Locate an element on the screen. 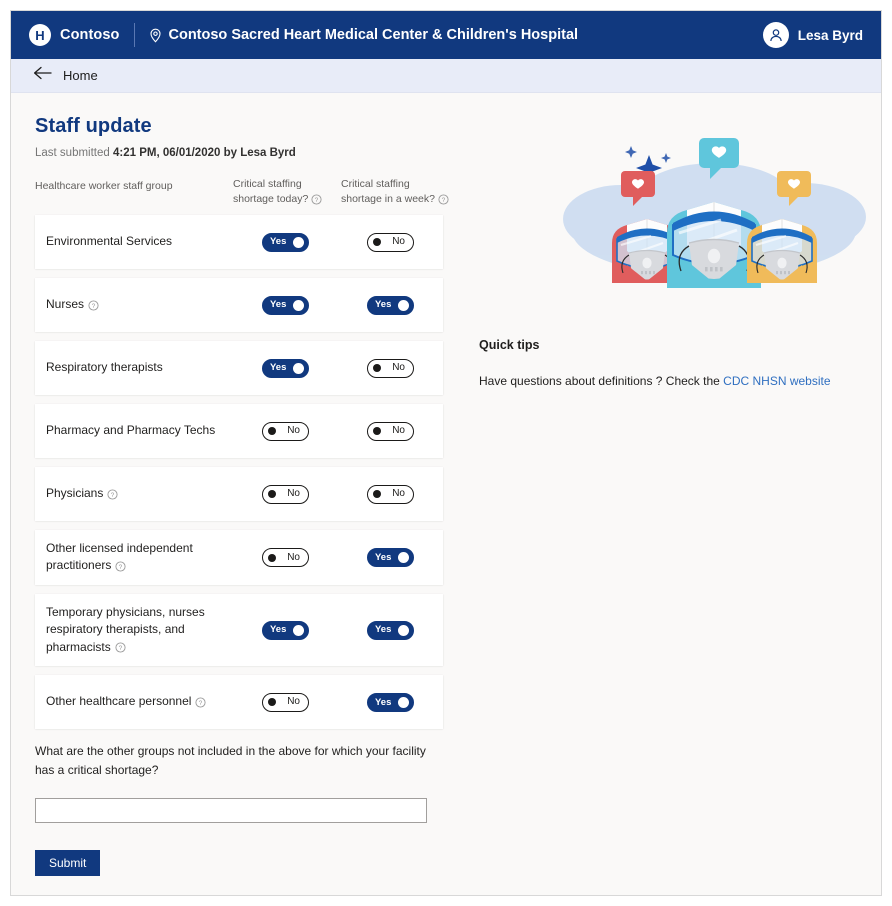  quick-tips-title: Quick tips is located at coordinates (509, 345).